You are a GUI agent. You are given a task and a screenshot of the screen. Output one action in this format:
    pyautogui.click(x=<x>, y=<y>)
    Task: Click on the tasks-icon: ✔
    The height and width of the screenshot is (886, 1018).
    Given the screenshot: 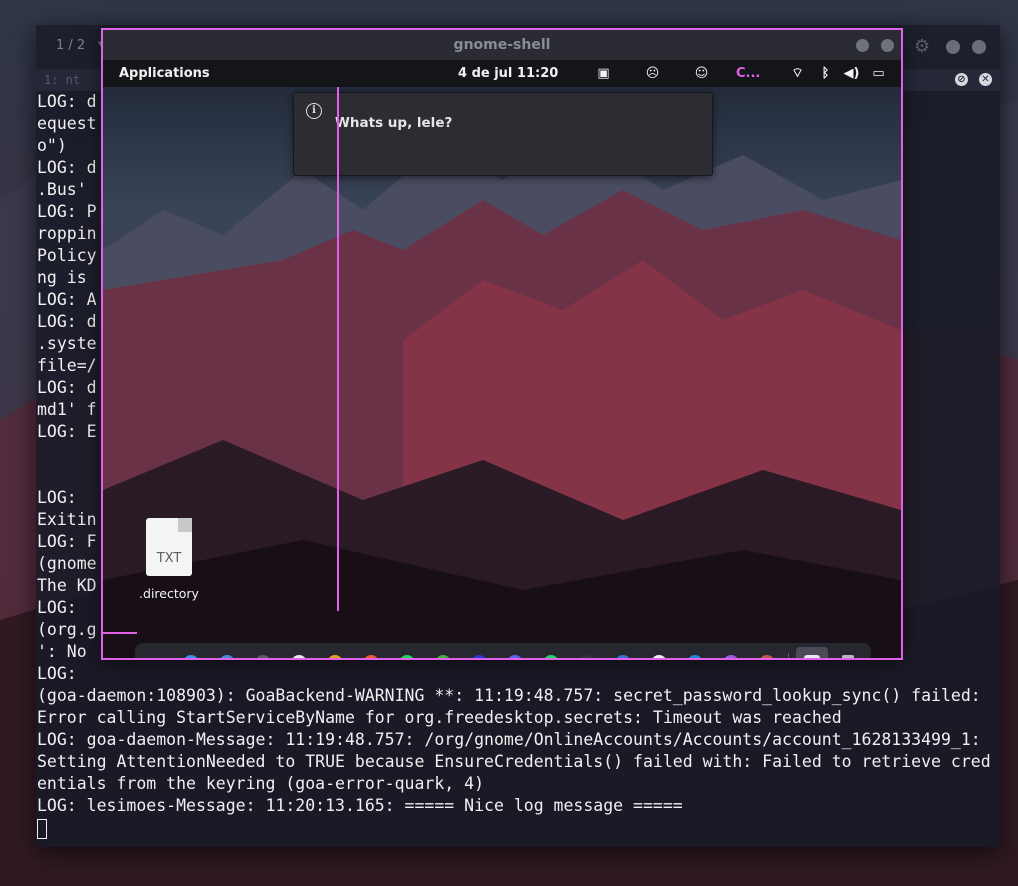 What is the action you would take?
    pyautogui.click(x=227, y=656)
    